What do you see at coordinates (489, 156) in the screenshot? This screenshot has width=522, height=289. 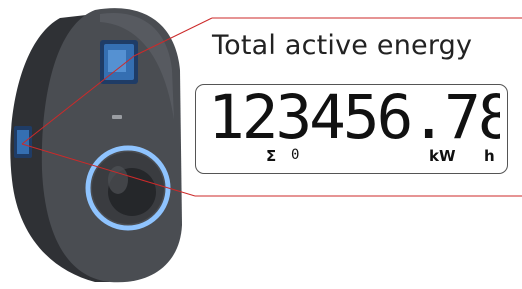 I see `unit-h: h` at bounding box center [489, 156].